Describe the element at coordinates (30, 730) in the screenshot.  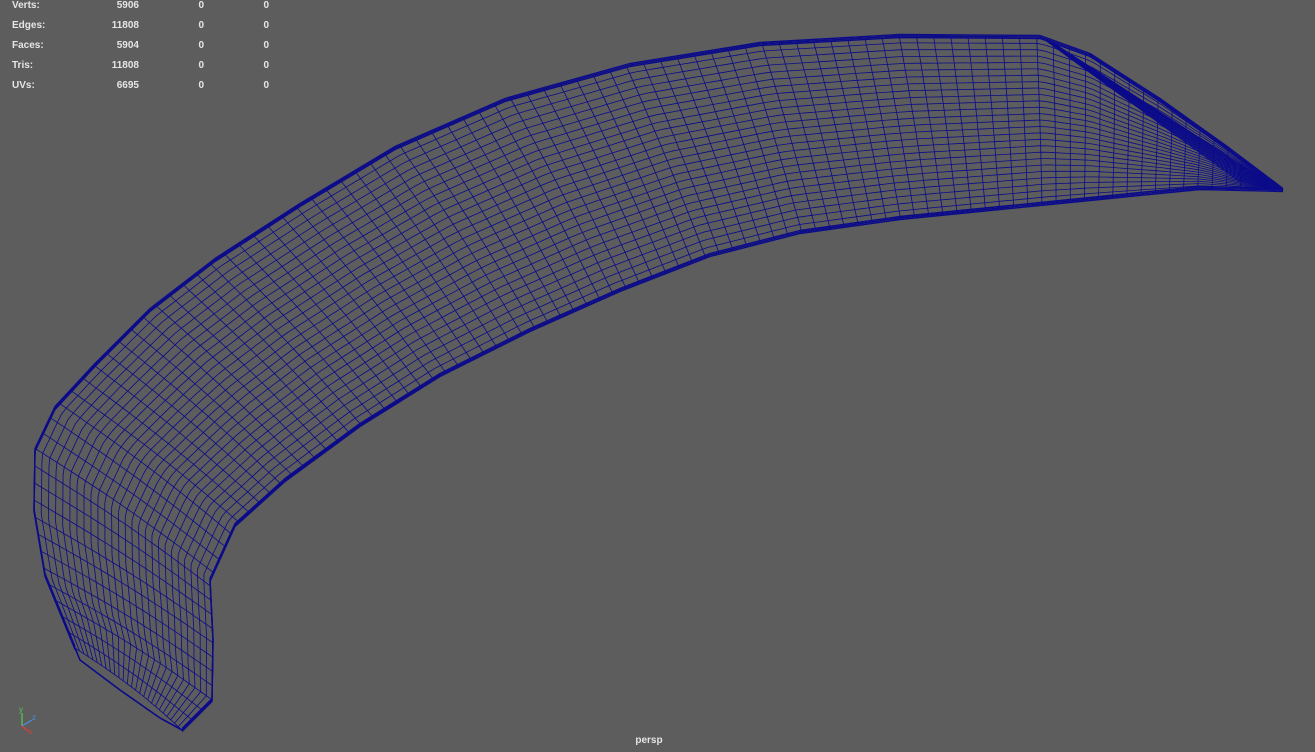
I see `x-axis-label: x` at that location.